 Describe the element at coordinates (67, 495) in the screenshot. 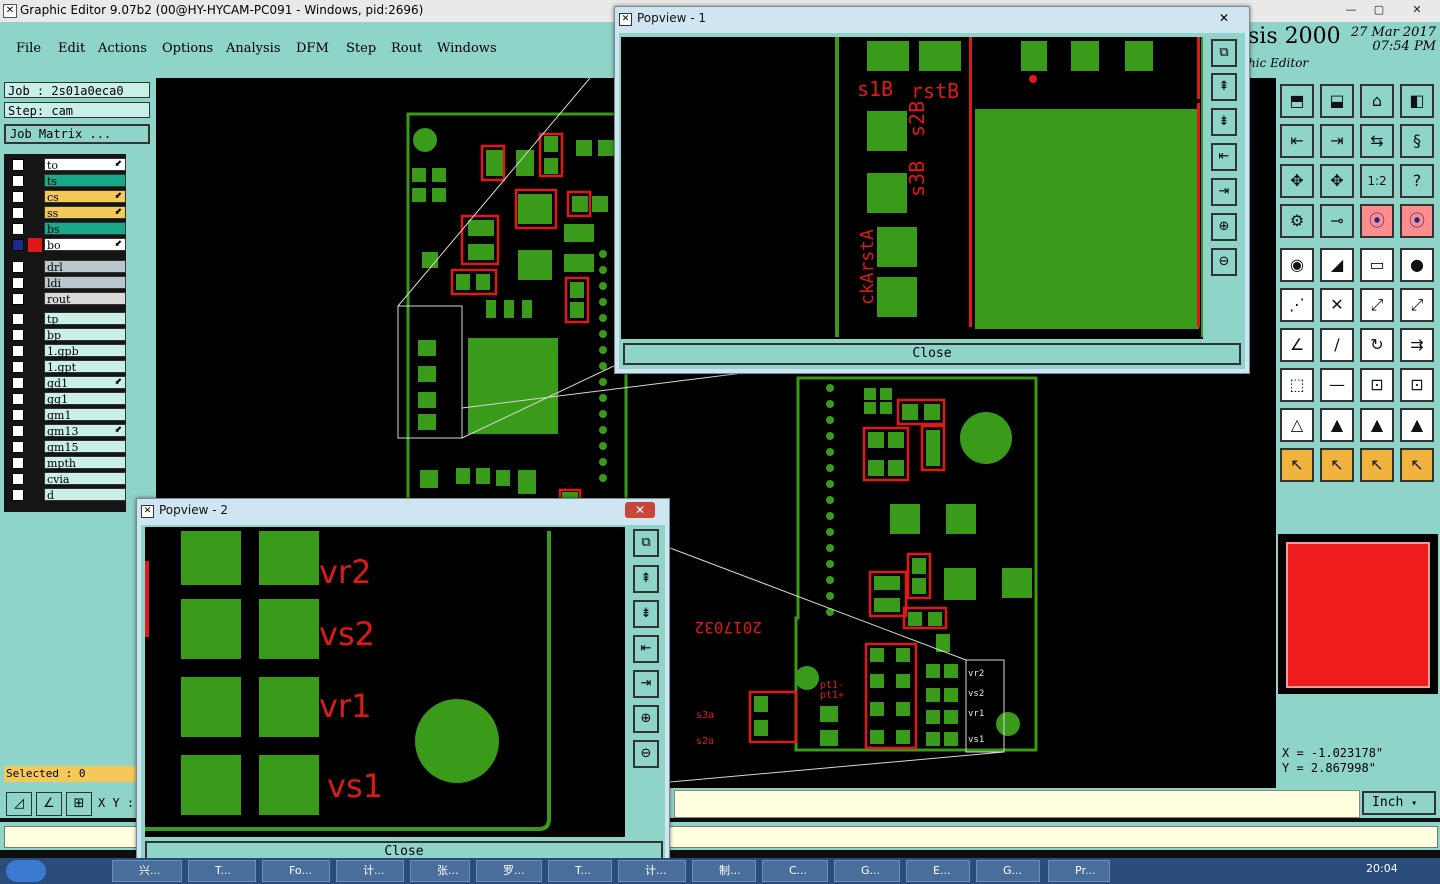

I see `layer-row-d: d` at that location.